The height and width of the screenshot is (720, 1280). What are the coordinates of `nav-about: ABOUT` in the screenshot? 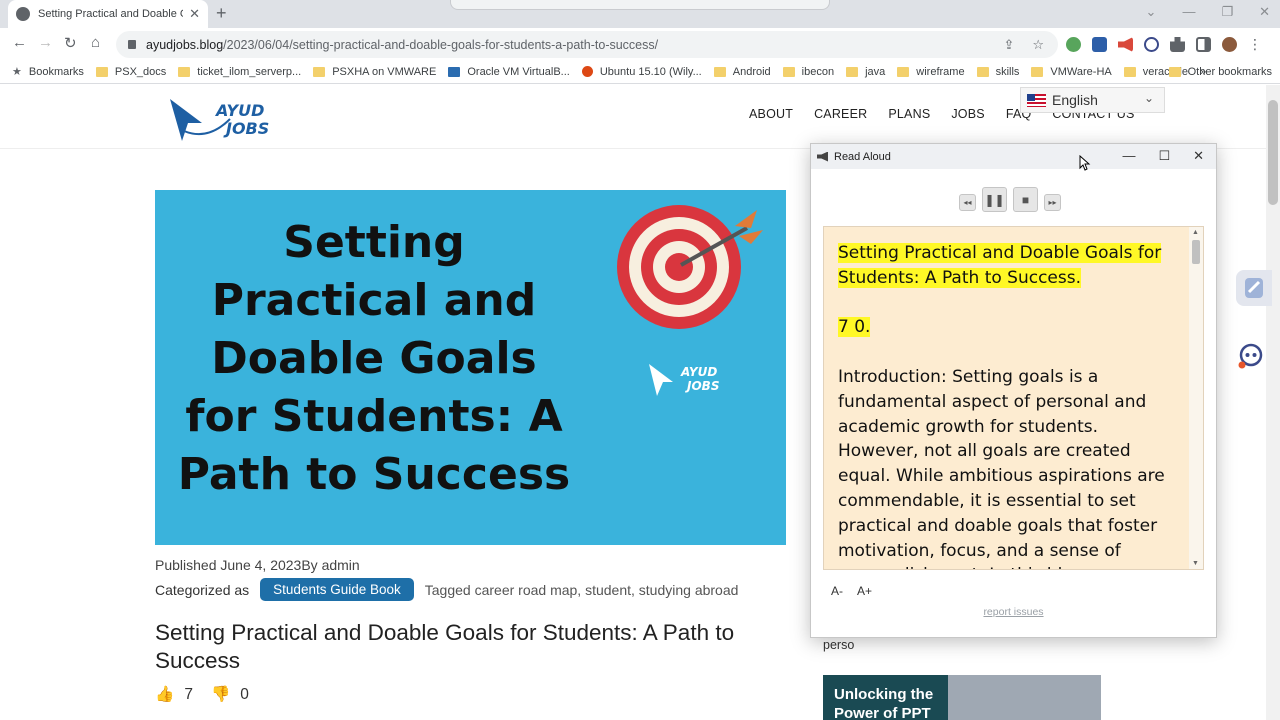 It's located at (771, 114).